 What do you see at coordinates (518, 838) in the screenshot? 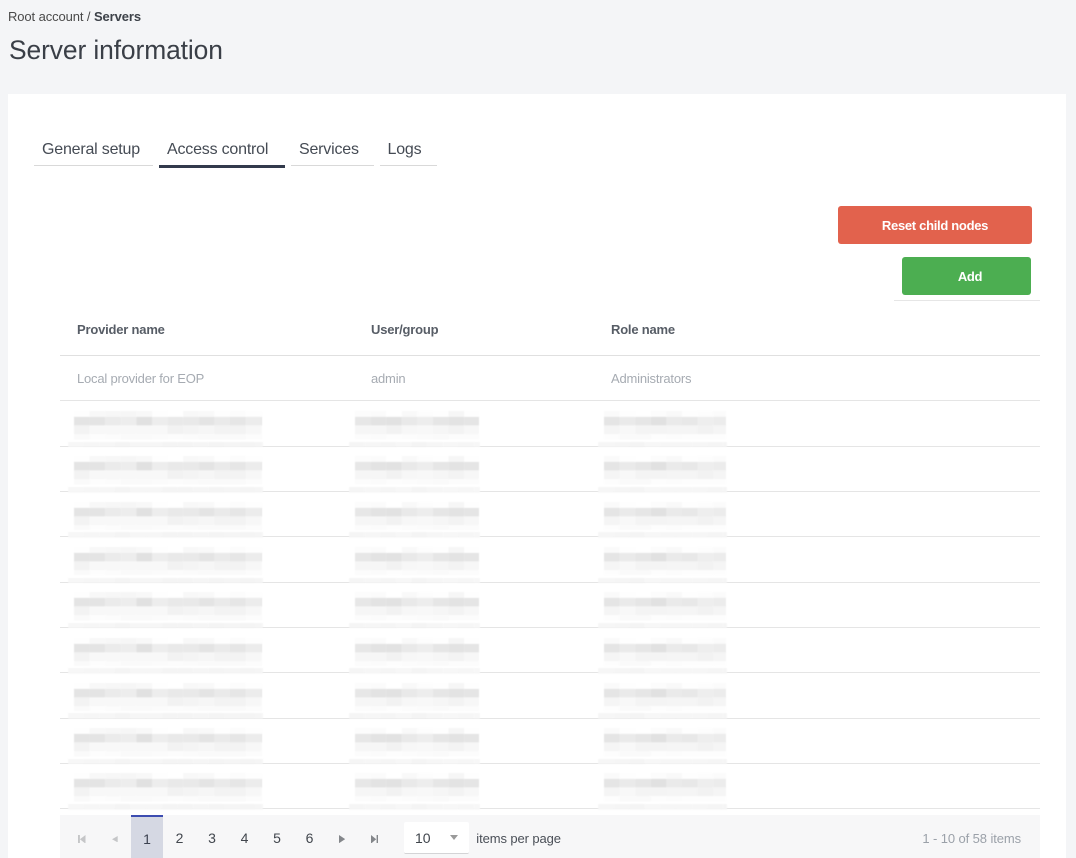
I see `items-per-page-label: items per page` at bounding box center [518, 838].